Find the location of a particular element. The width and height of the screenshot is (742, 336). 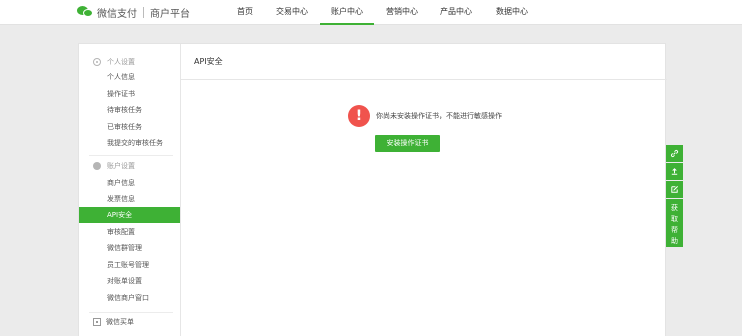

top-bar: 微信支付 商户平台 首页 交易中心 账户中心 营销中心 产品中心 数据中心 is located at coordinates (371, 12).